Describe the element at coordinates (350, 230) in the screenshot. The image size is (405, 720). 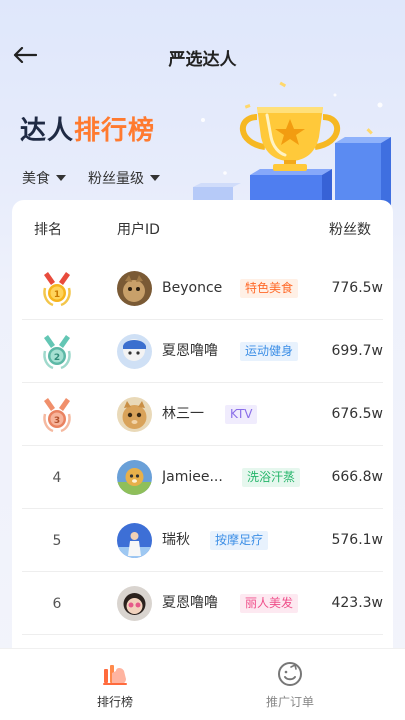
I see `column-fans: 粉丝数` at that location.